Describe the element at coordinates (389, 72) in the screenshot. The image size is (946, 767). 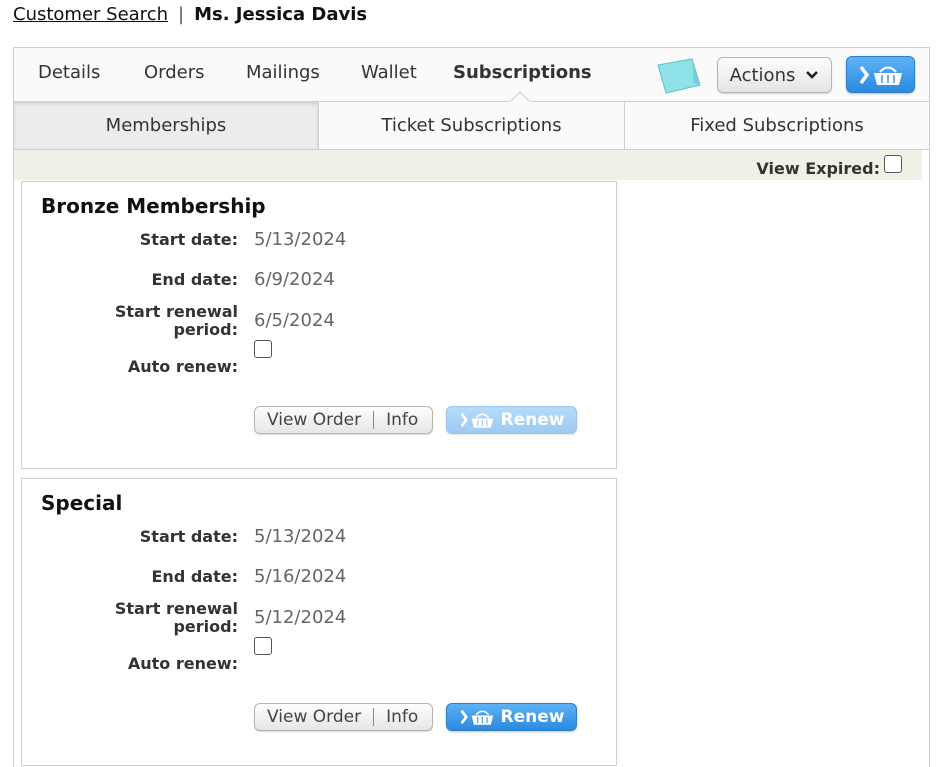
I see `tab-wallet: Wallet` at that location.